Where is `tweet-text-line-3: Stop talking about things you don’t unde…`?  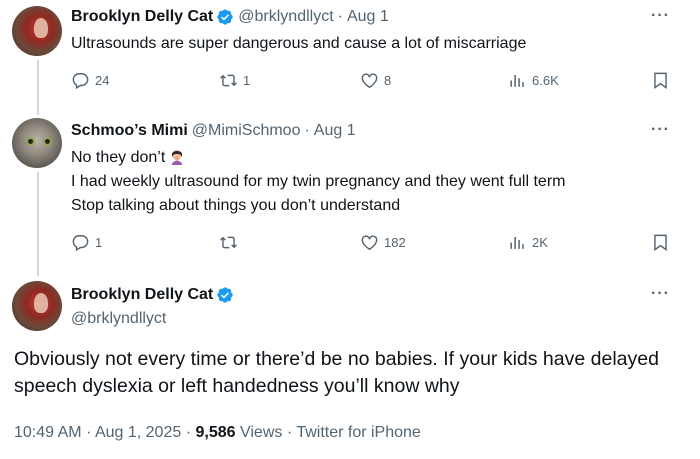
tweet-text-line-3: Stop talking about things you don’t unde… is located at coordinates (236, 205).